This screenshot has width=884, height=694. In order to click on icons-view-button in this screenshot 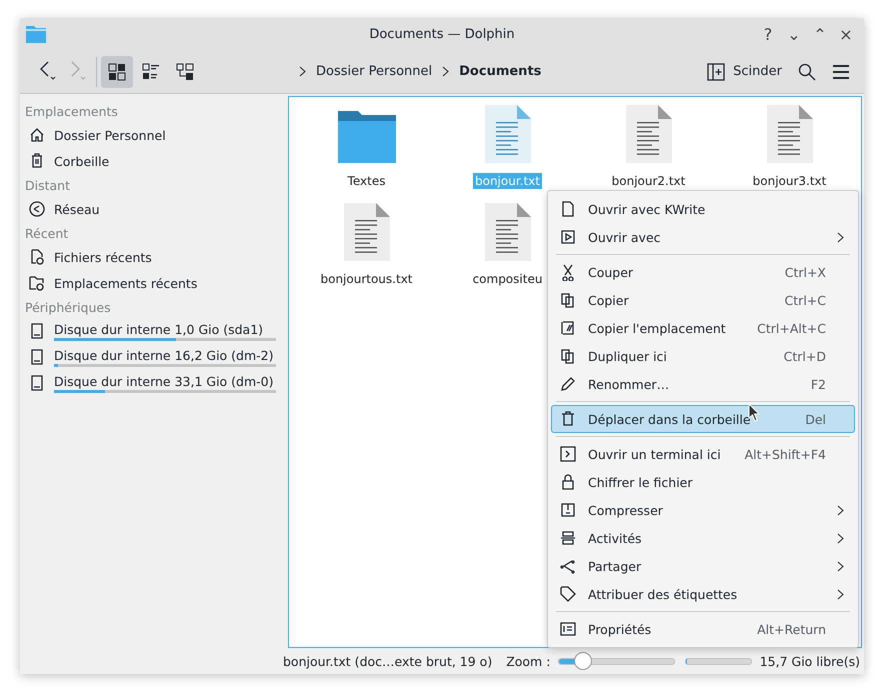, I will do `click(117, 72)`.